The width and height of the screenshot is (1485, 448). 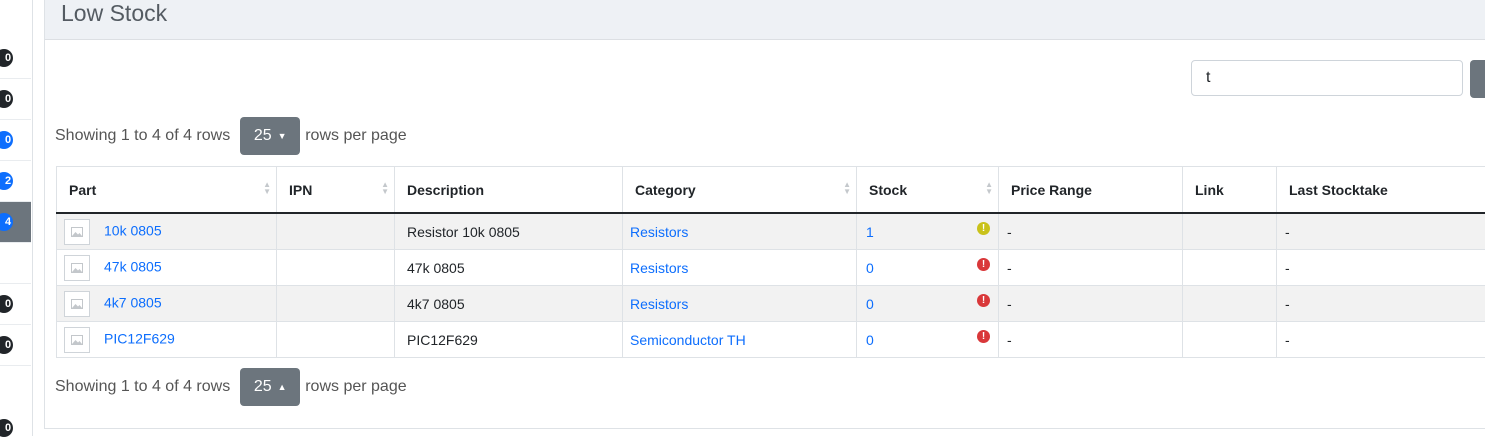 I want to click on column-header-ipn: IPN▲▼, so click(x=336, y=190).